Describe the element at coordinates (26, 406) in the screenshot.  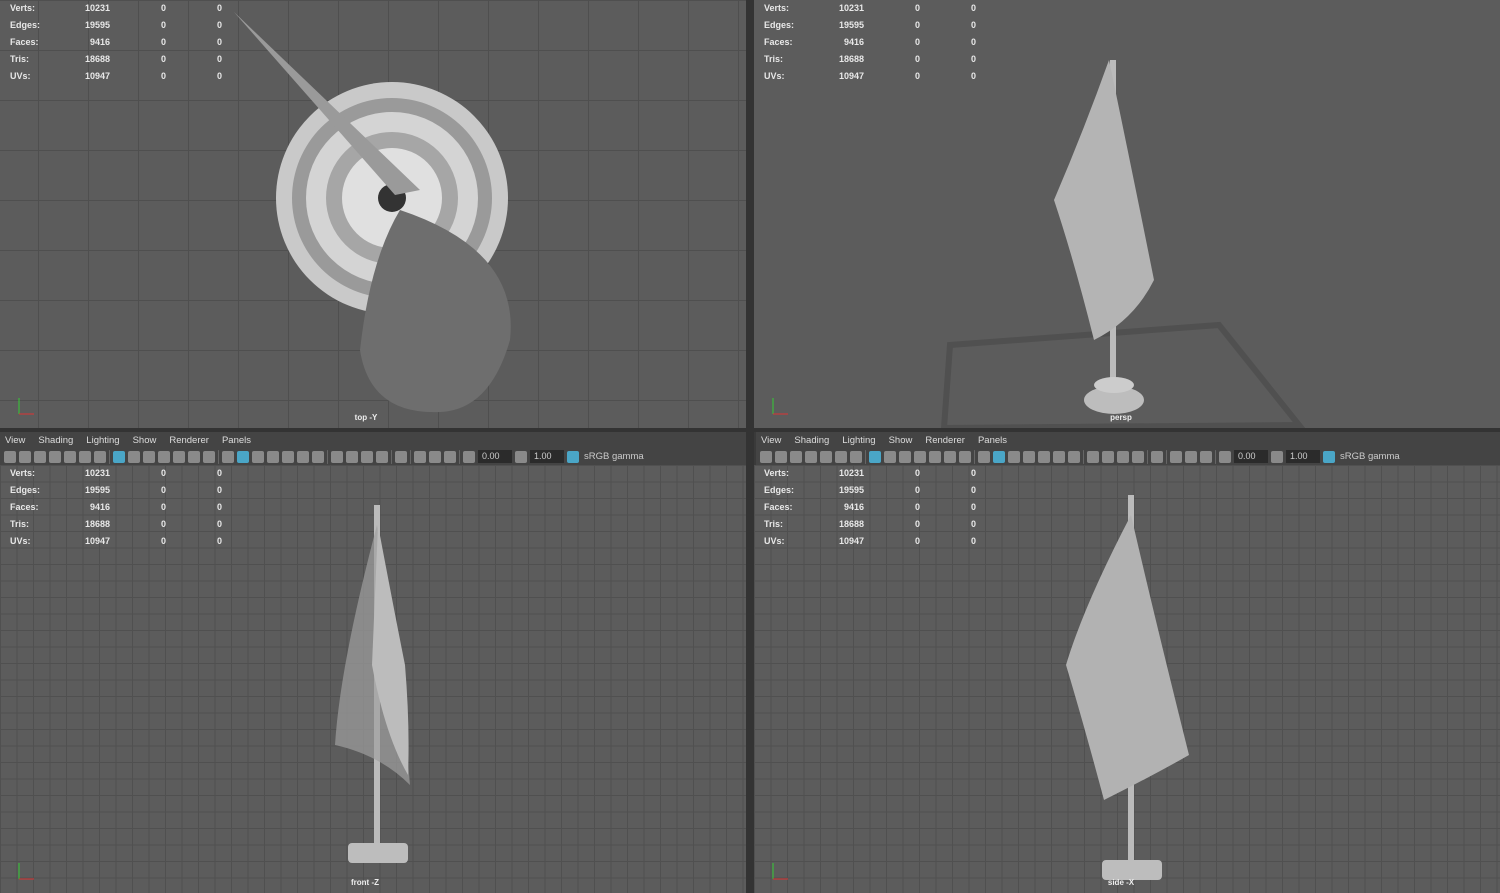
I see `axis-gizmo` at that location.